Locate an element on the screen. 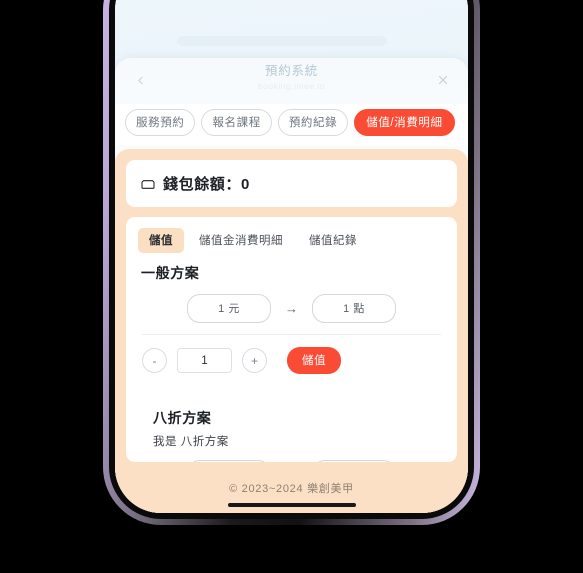 This screenshot has width=583, height=573. quantity-decrement-button: - is located at coordinates (154, 360).